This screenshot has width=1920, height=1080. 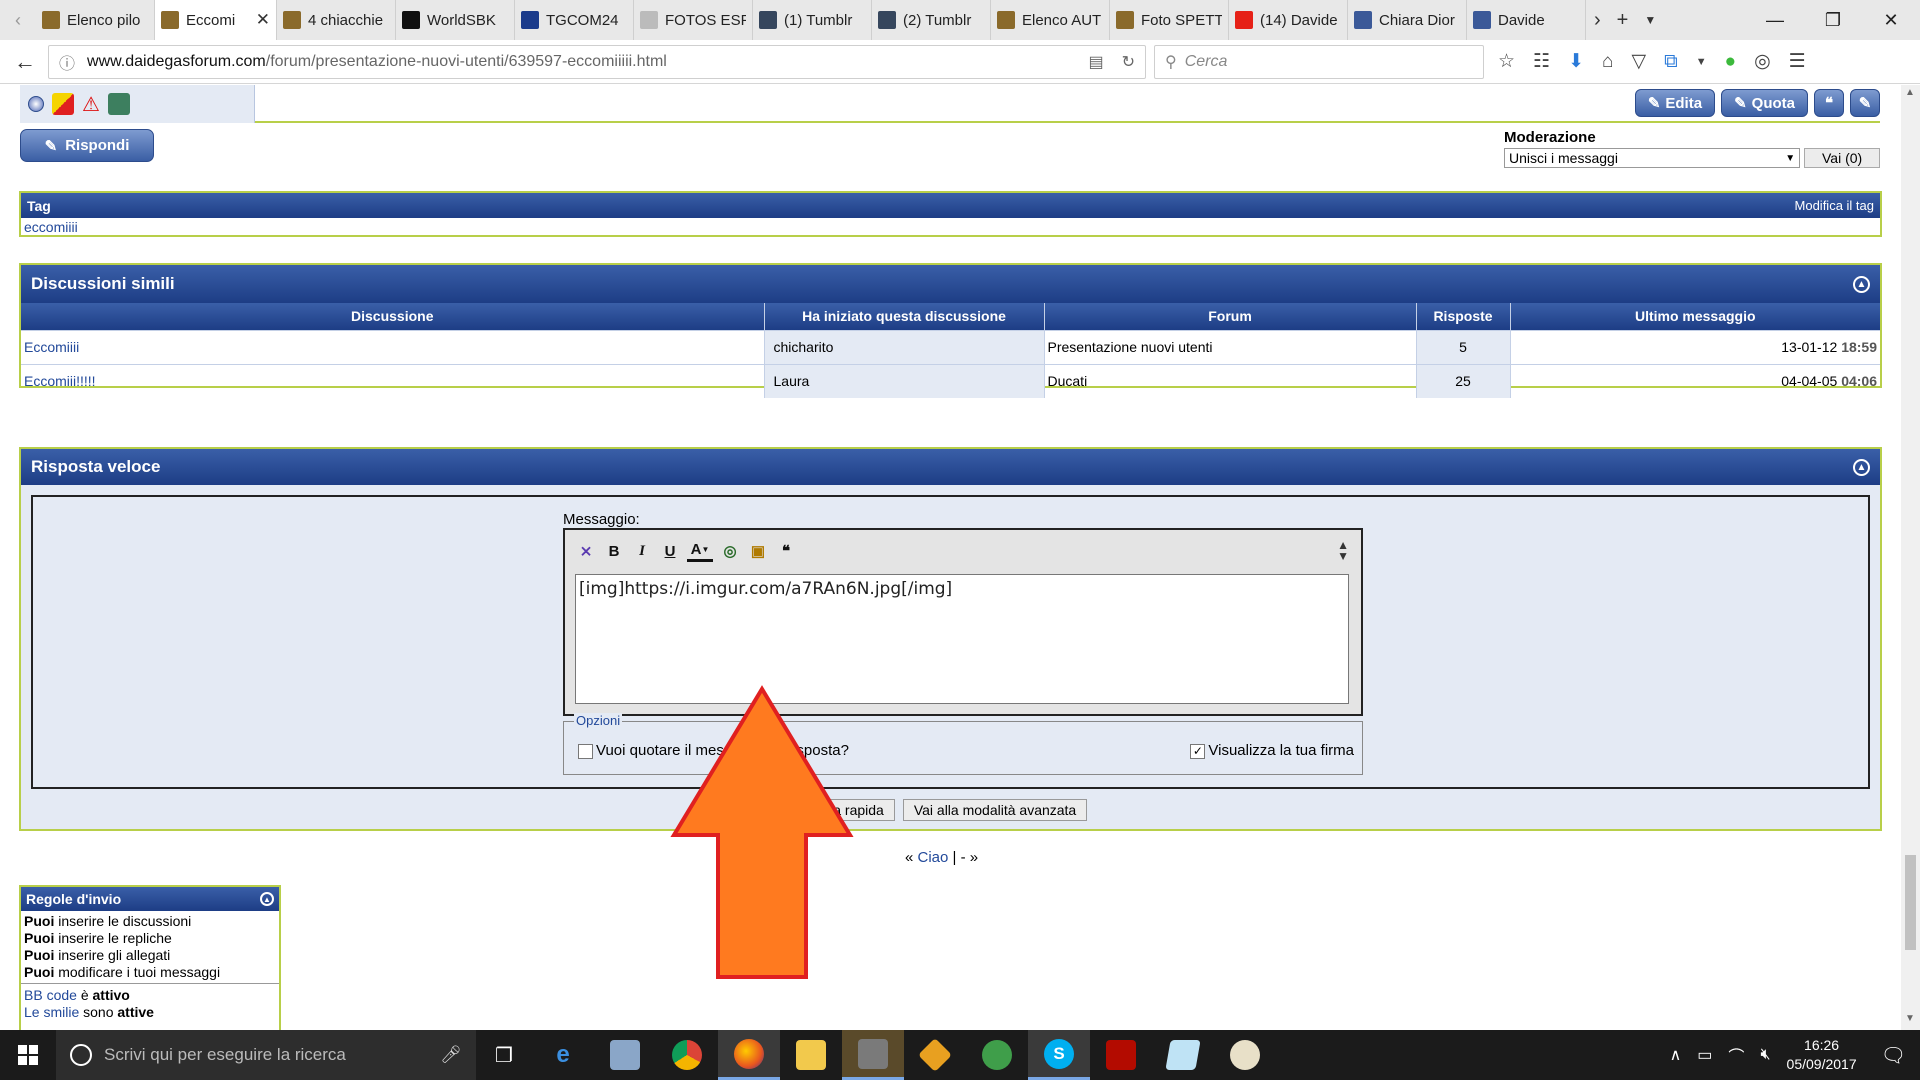 I want to click on quote-button: ✎ Quota, so click(x=1764, y=103).